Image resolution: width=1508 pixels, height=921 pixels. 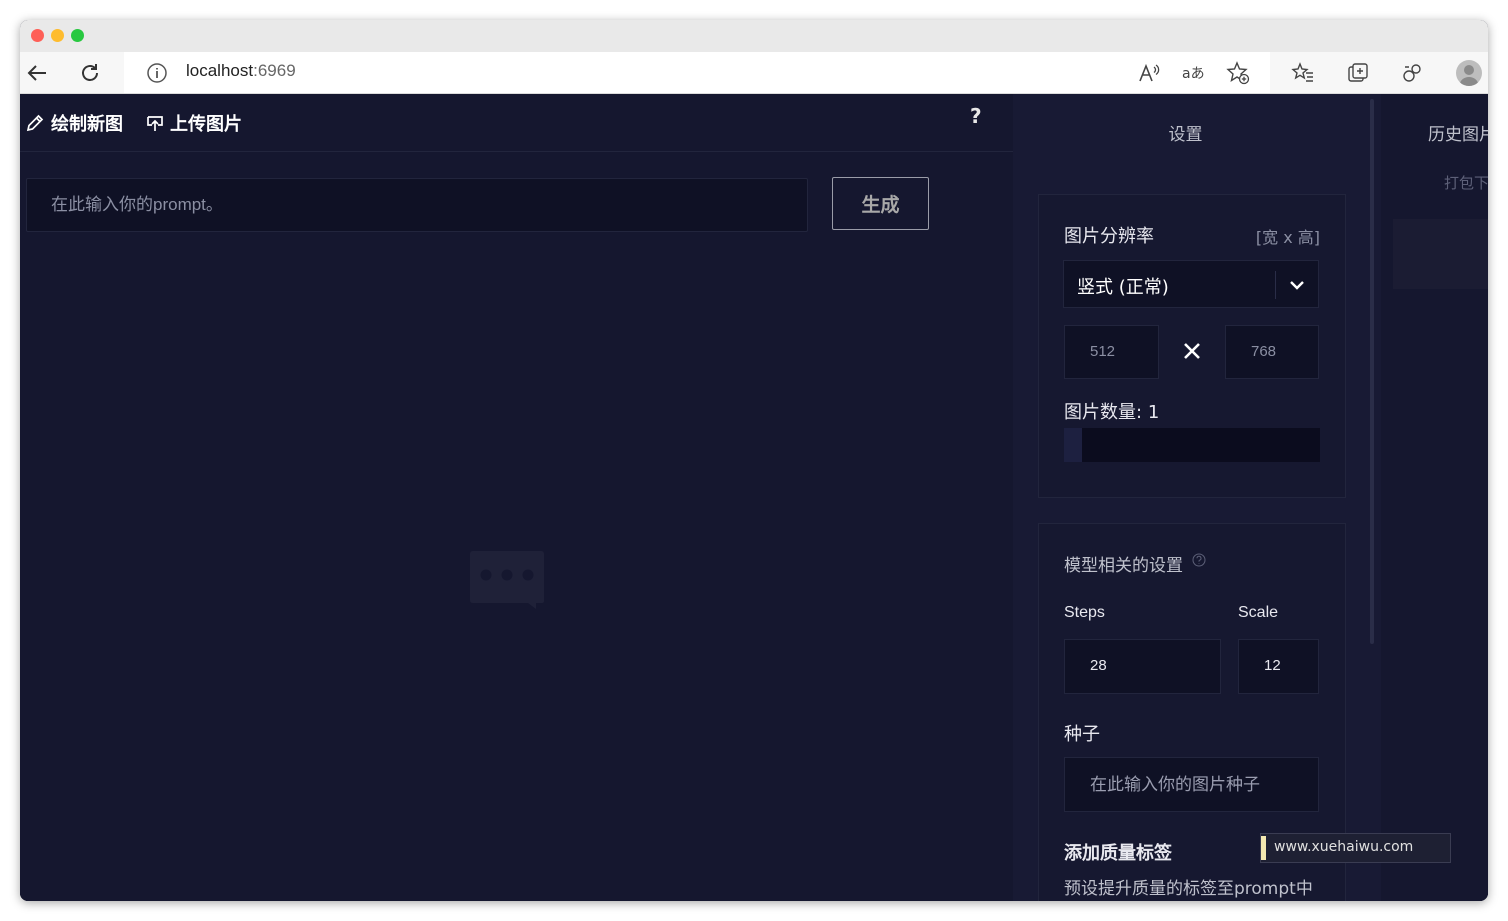 I want to click on image-count-slider, so click(x=1192, y=445).